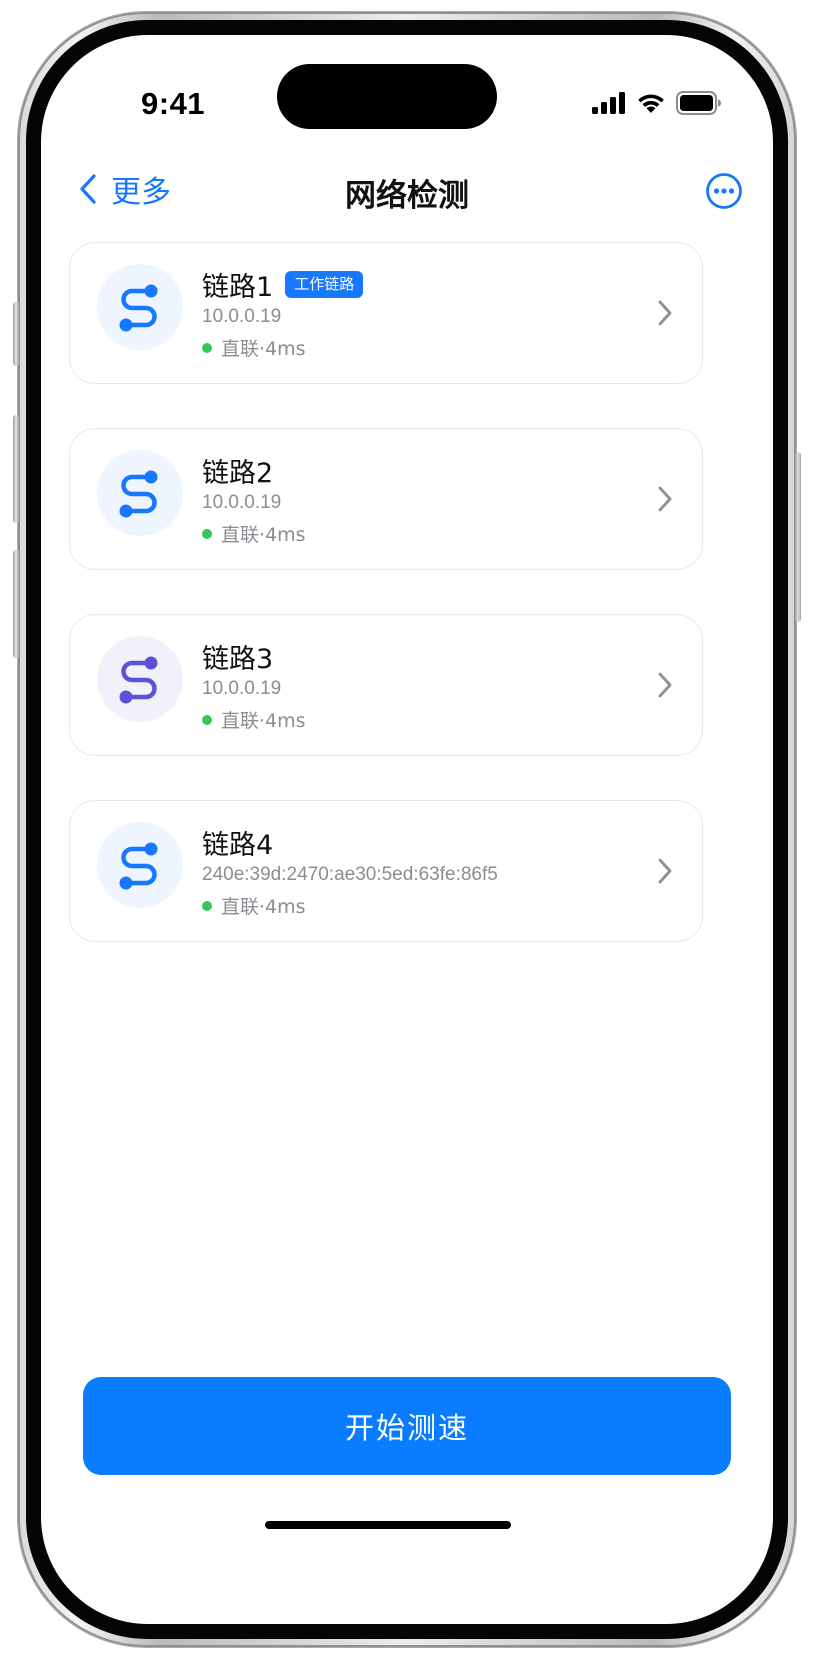  I want to click on link-name: 链路2, so click(238, 473).